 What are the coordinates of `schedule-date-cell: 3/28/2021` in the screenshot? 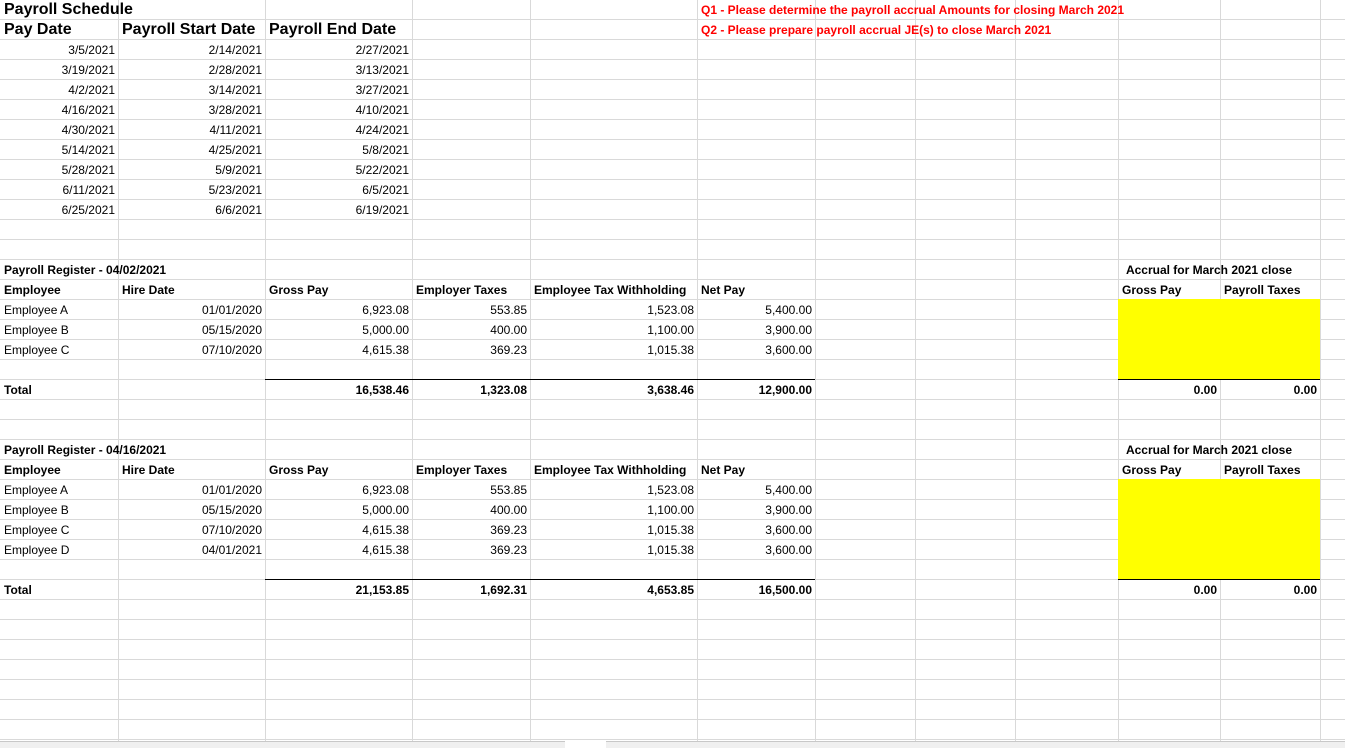 It's located at (191, 110).